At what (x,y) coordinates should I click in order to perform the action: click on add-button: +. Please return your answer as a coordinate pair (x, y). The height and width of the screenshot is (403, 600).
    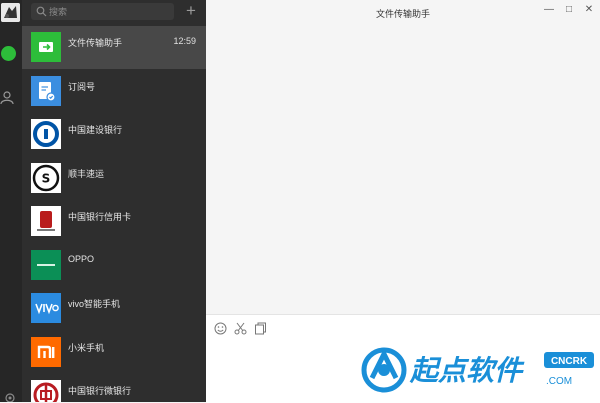
    Looking at the image, I should click on (191, 11).